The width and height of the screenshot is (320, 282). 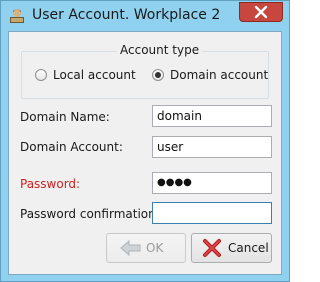 What do you see at coordinates (212, 183) in the screenshot?
I see `password-input: ●●●●` at bounding box center [212, 183].